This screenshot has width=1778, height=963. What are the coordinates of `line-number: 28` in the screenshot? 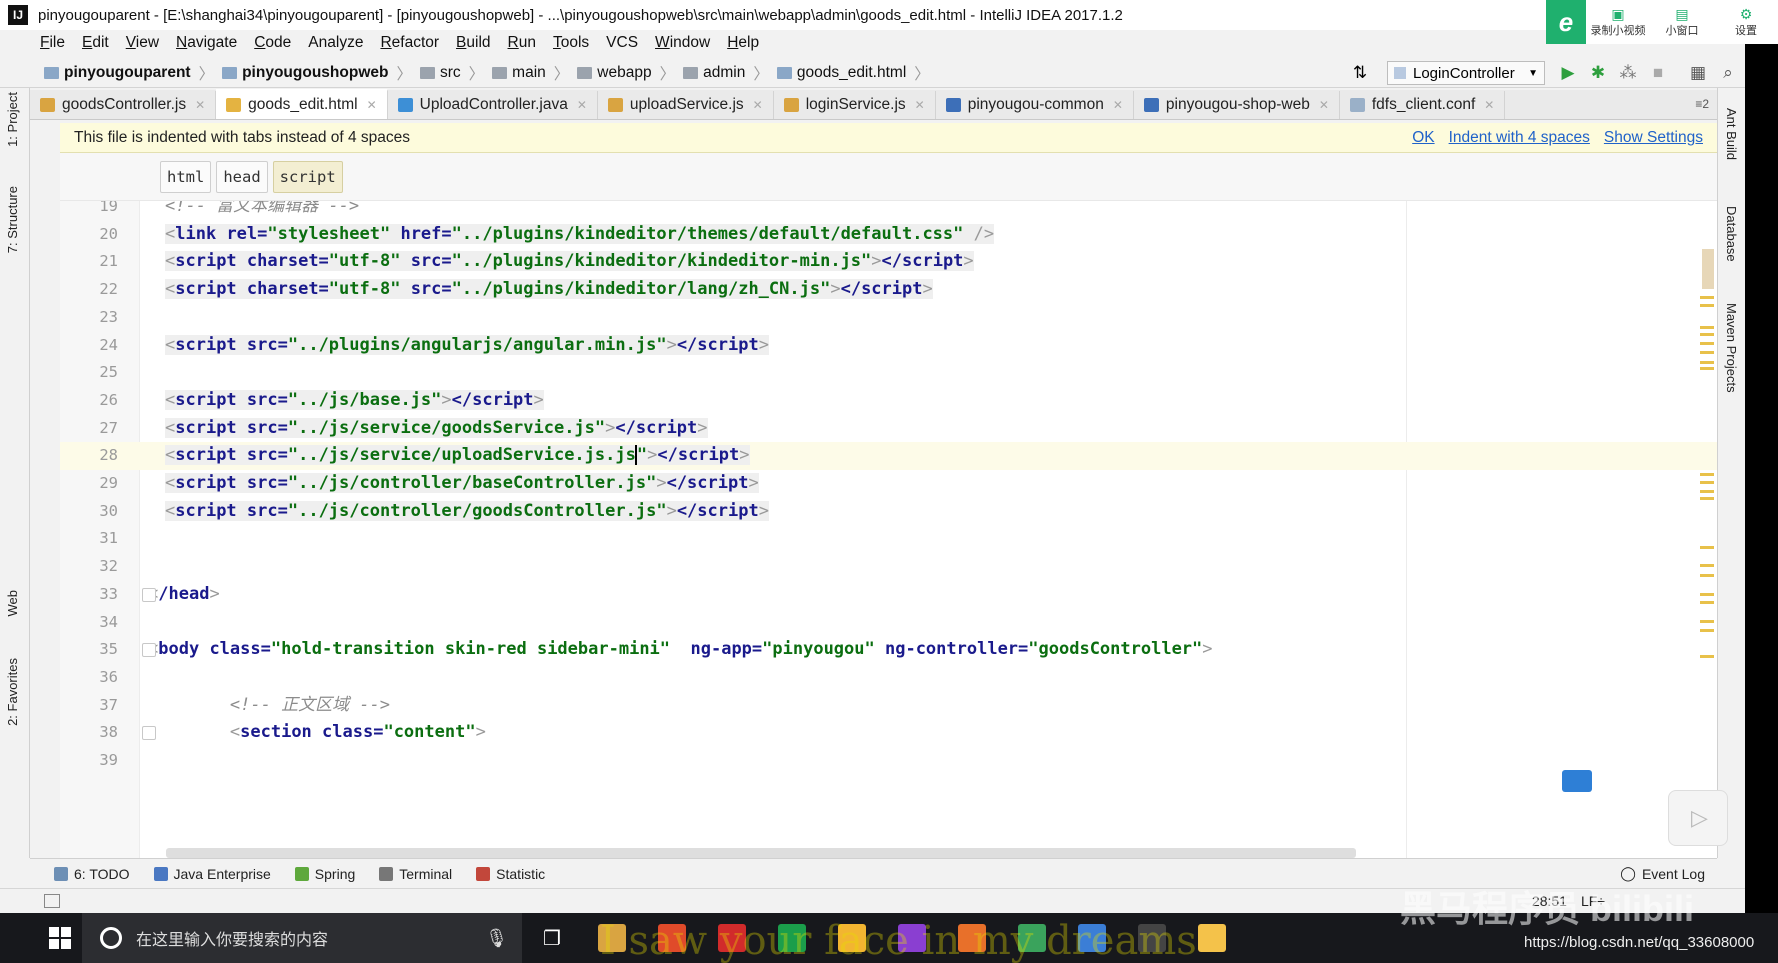 It's located at (108, 455).